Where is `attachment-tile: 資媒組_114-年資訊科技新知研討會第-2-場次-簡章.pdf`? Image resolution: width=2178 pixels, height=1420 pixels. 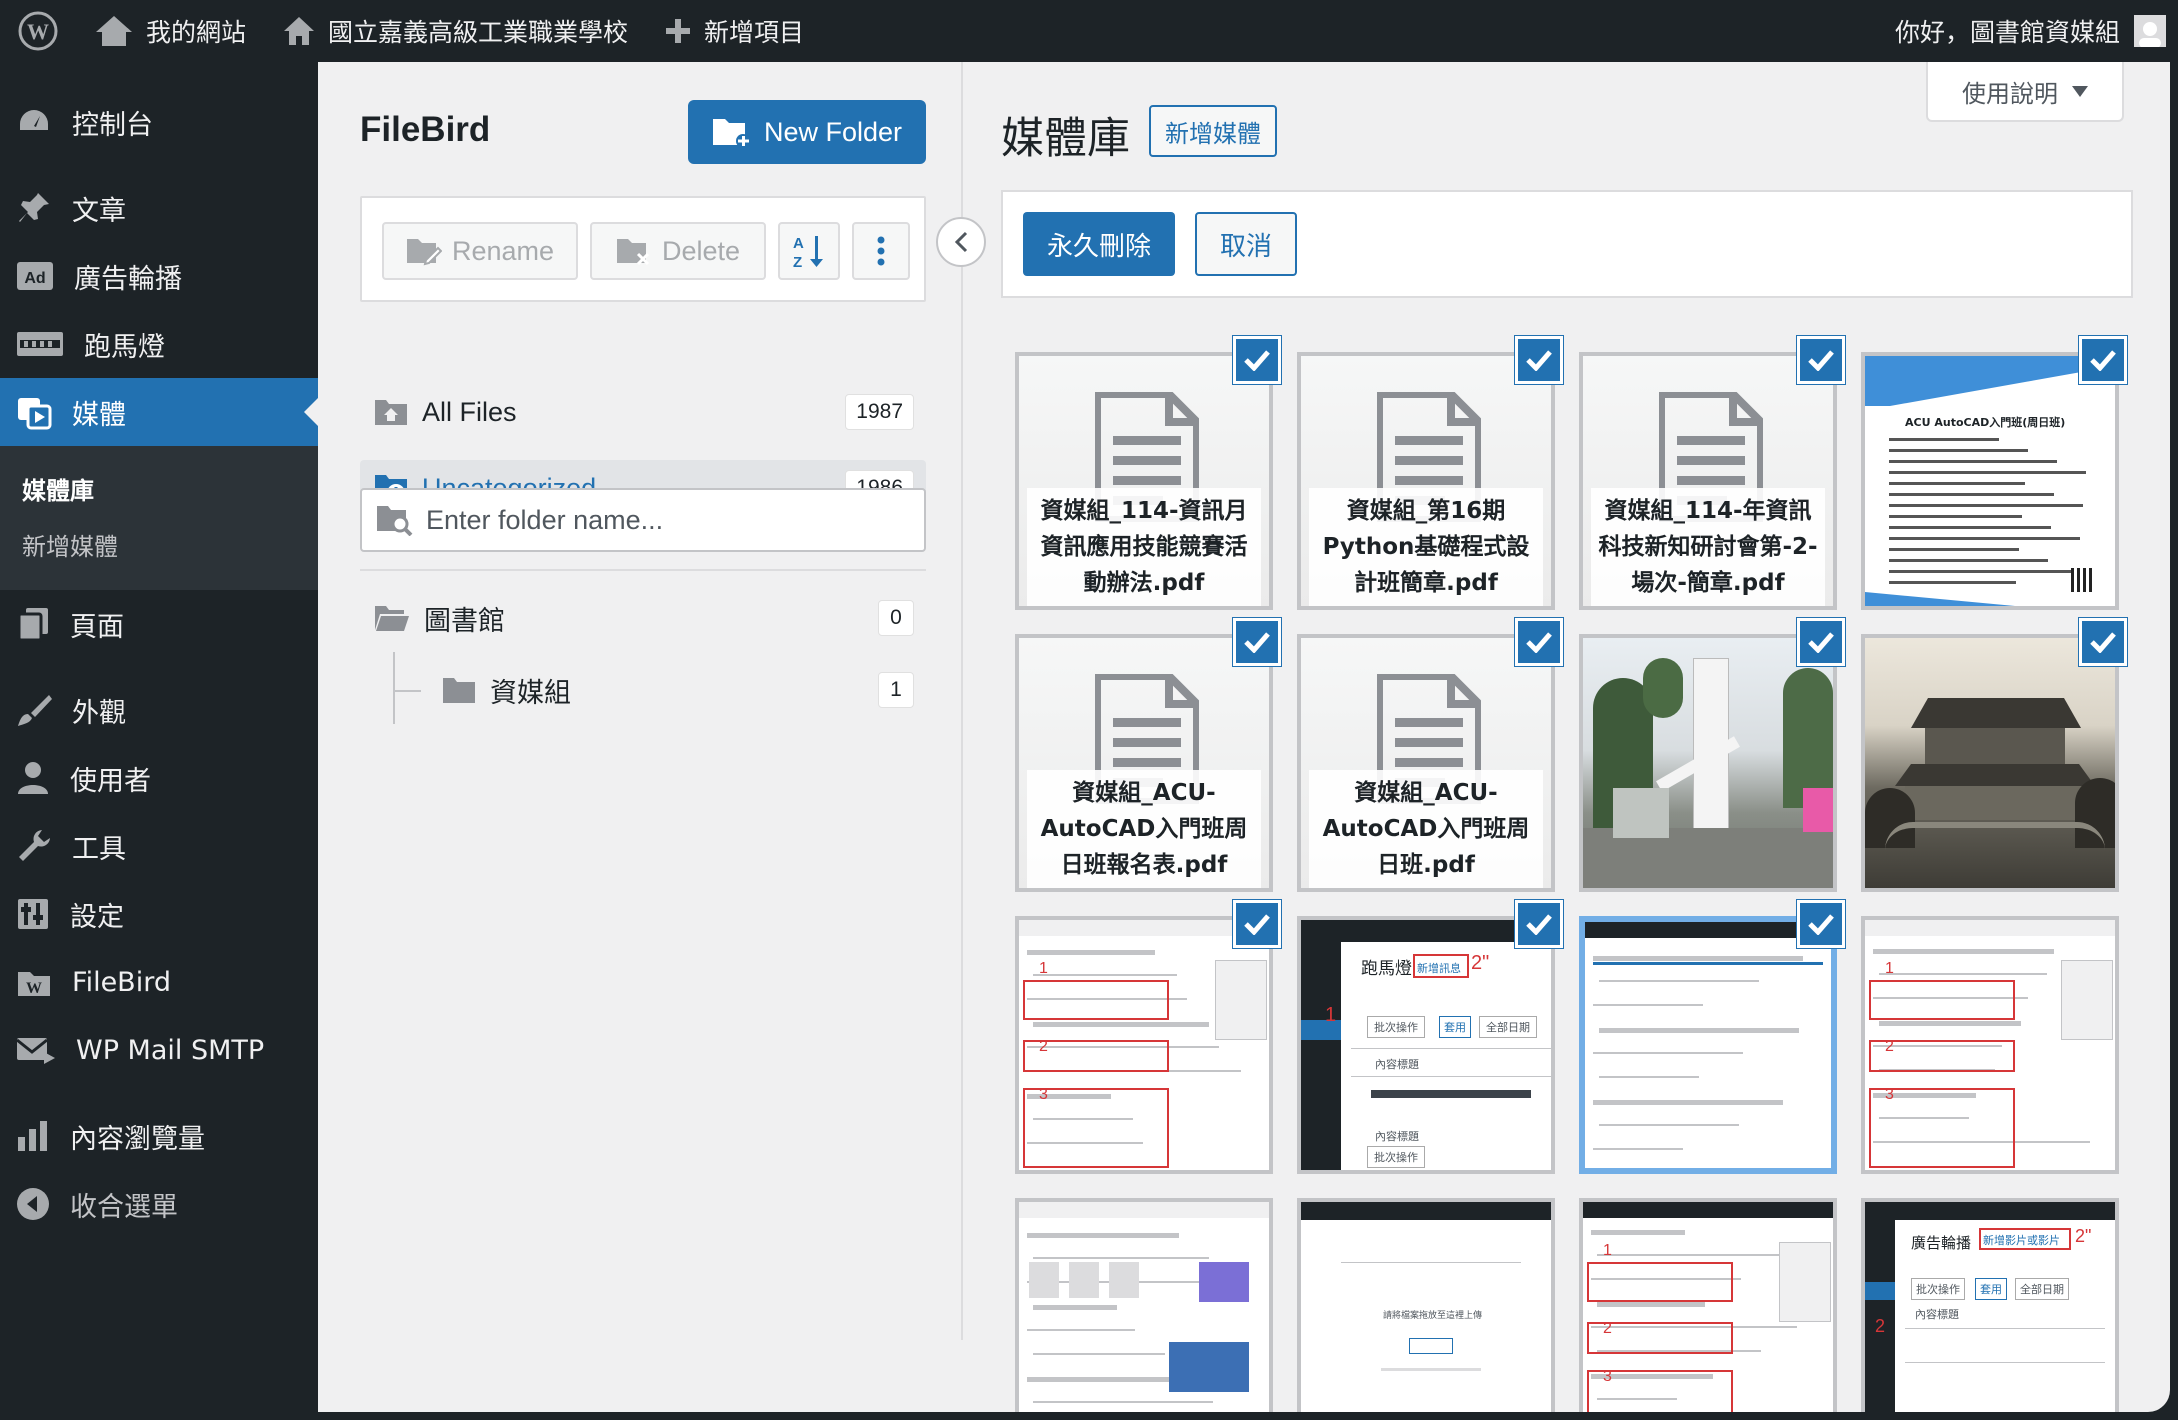
attachment-tile: 資媒組_114-年資訊科技新知研討會第-2-場次-簡章.pdf is located at coordinates (1708, 481).